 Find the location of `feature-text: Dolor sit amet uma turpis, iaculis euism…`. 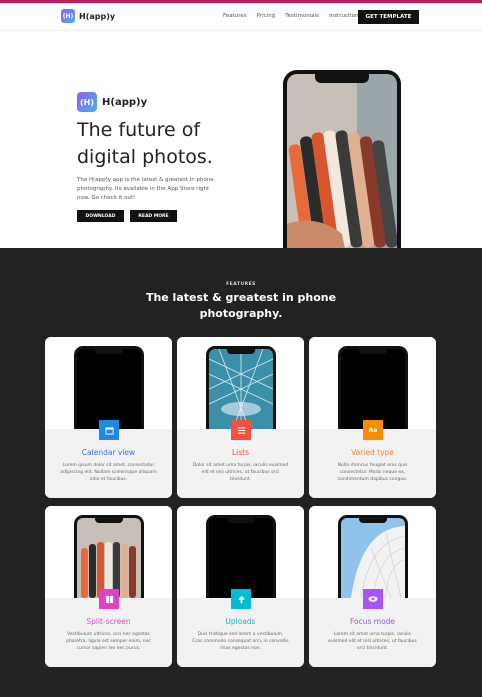

feature-text: Dolor sit amet uma turpis, iaculis euism… is located at coordinates (240, 472).